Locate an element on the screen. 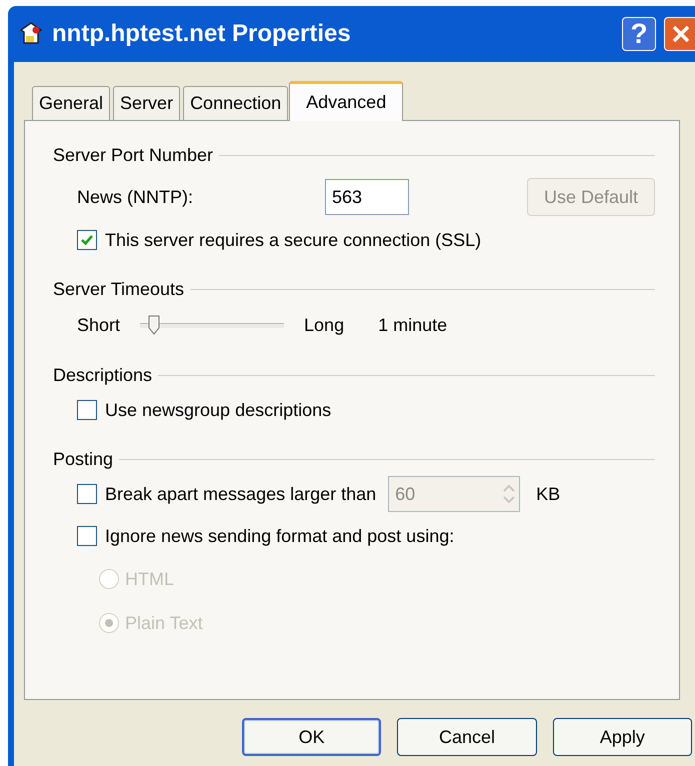  news-server-icon is located at coordinates (31, 34).